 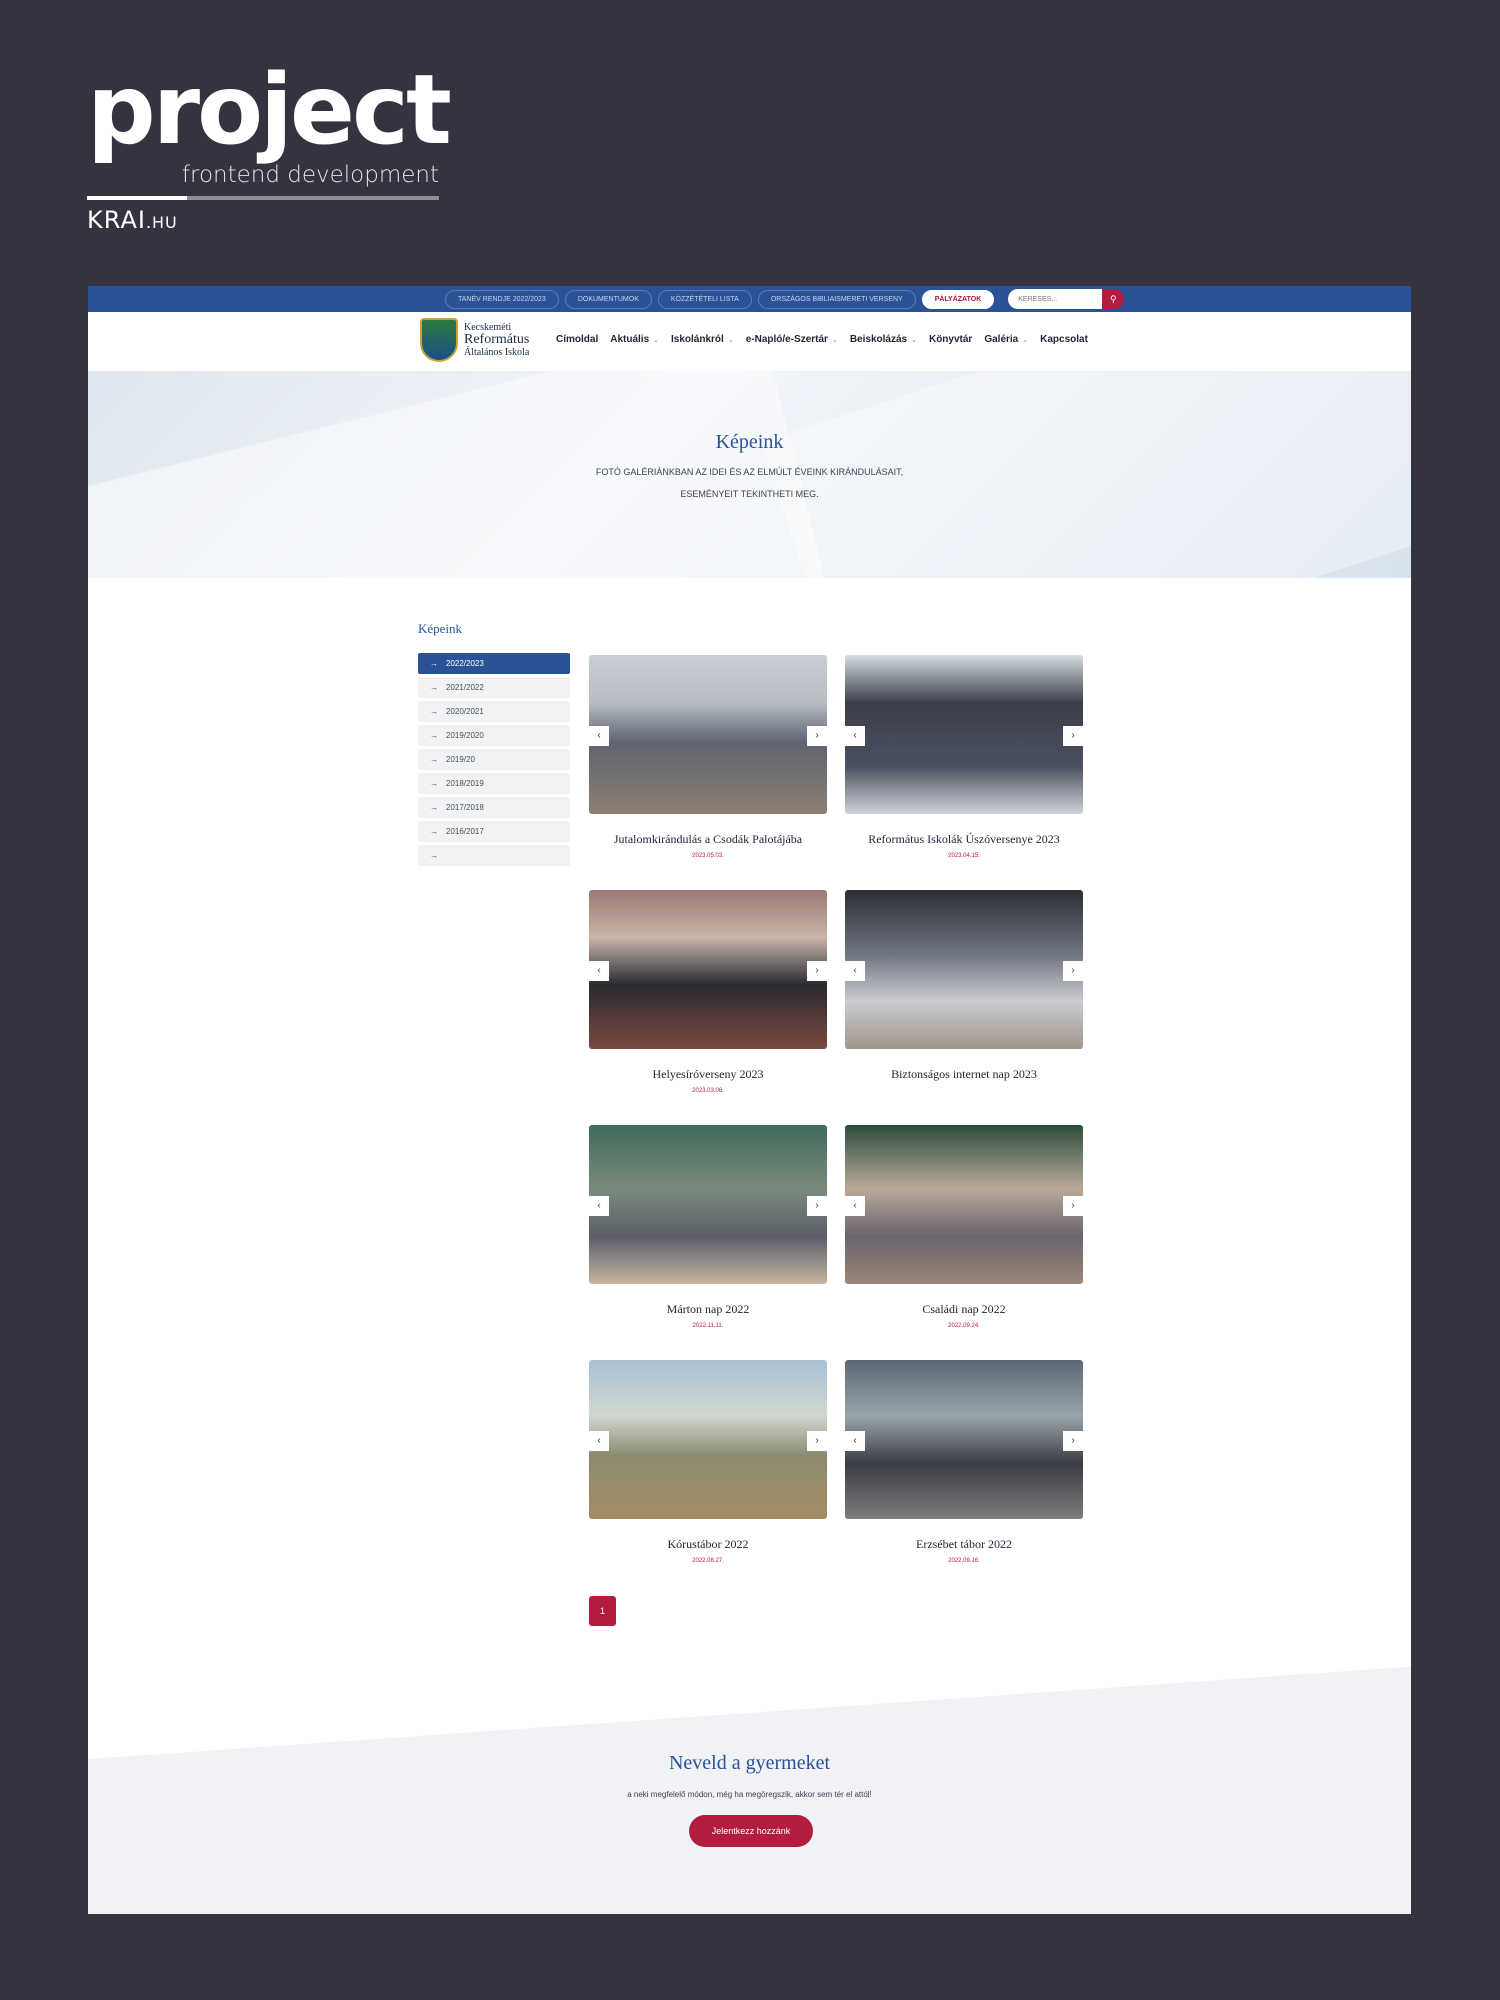 What do you see at coordinates (494, 711) in the screenshot?
I see `sidebar-item-2020-2021: → 2020/2021` at bounding box center [494, 711].